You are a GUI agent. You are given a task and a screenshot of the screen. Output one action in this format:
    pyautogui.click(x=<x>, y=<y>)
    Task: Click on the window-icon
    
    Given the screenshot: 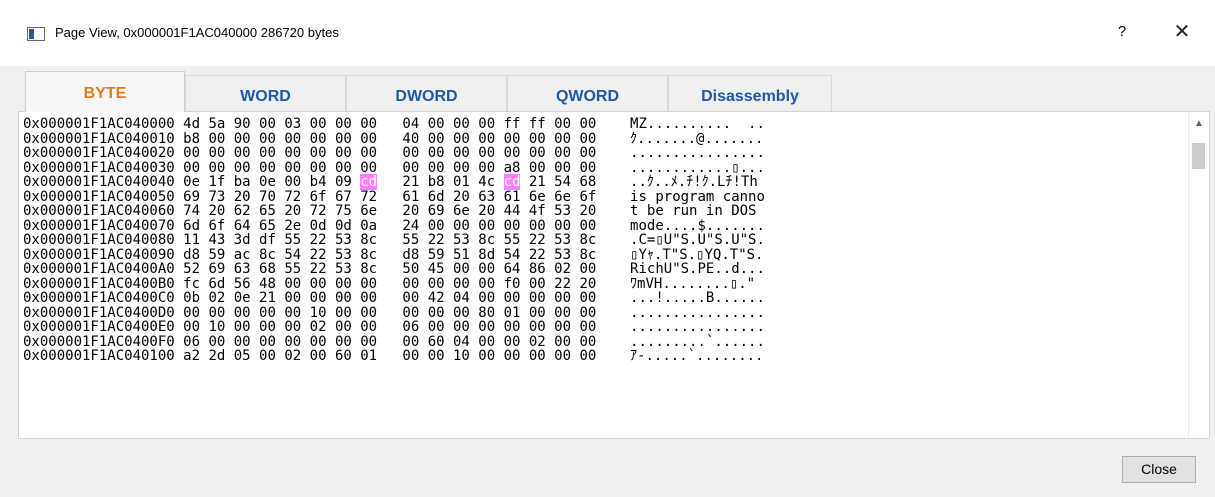 What is the action you would take?
    pyautogui.click(x=36, y=34)
    